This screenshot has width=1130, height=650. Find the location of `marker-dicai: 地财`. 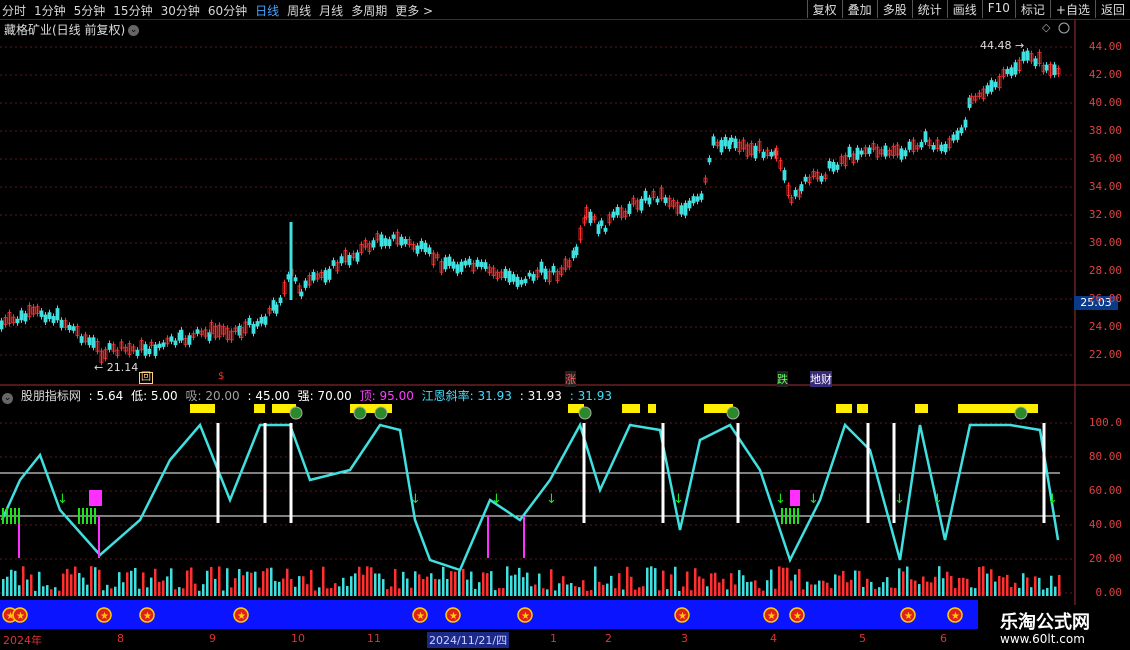

marker-dicai: 地财 is located at coordinates (821, 379).